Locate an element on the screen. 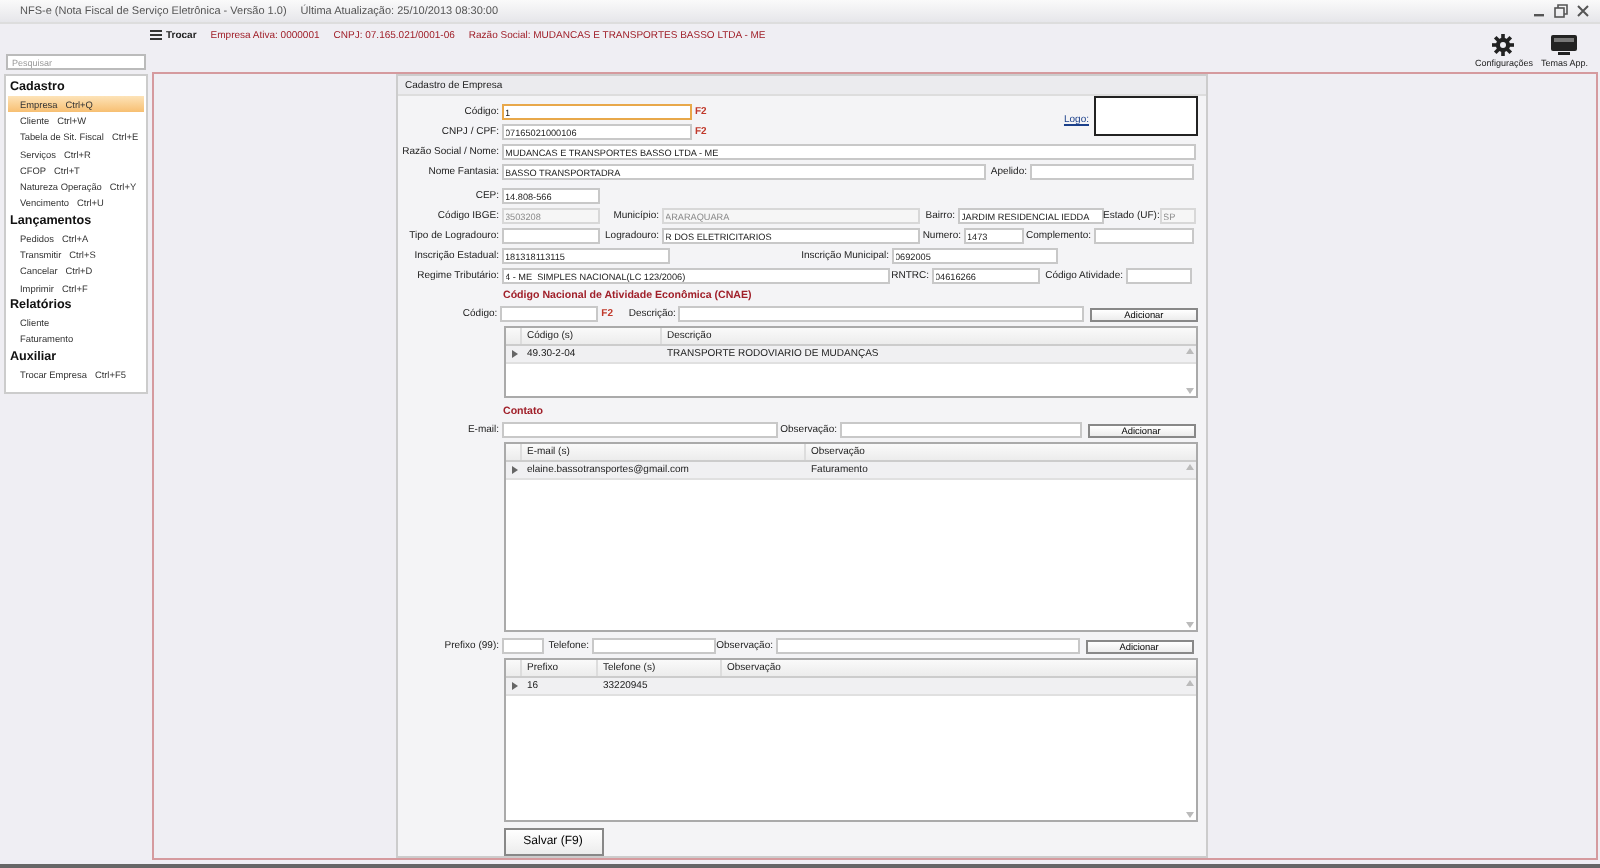 This screenshot has height=868, width=1600. settings-icon is located at coordinates (1503, 45).